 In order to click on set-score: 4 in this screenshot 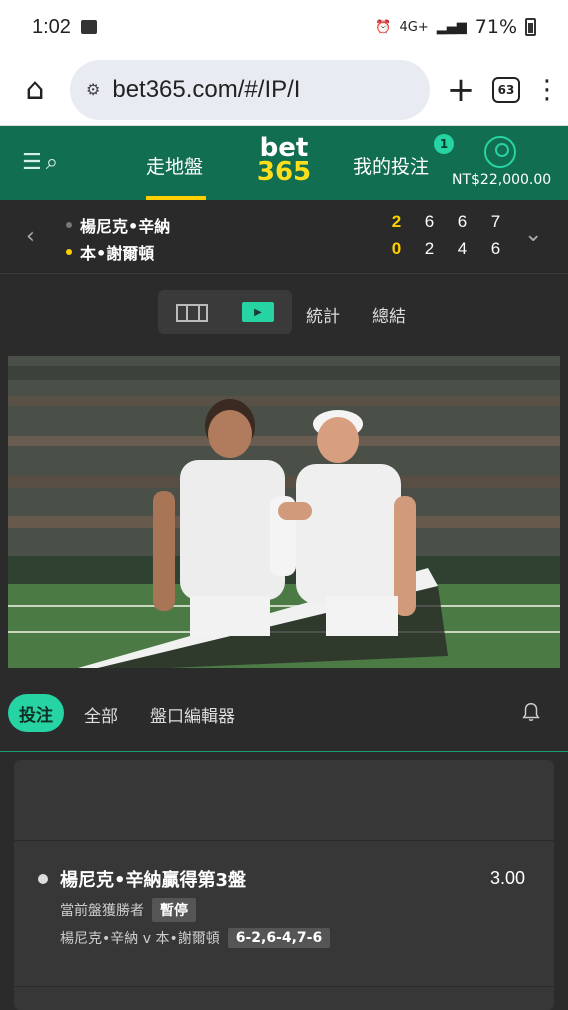, I will do `click(462, 248)`.